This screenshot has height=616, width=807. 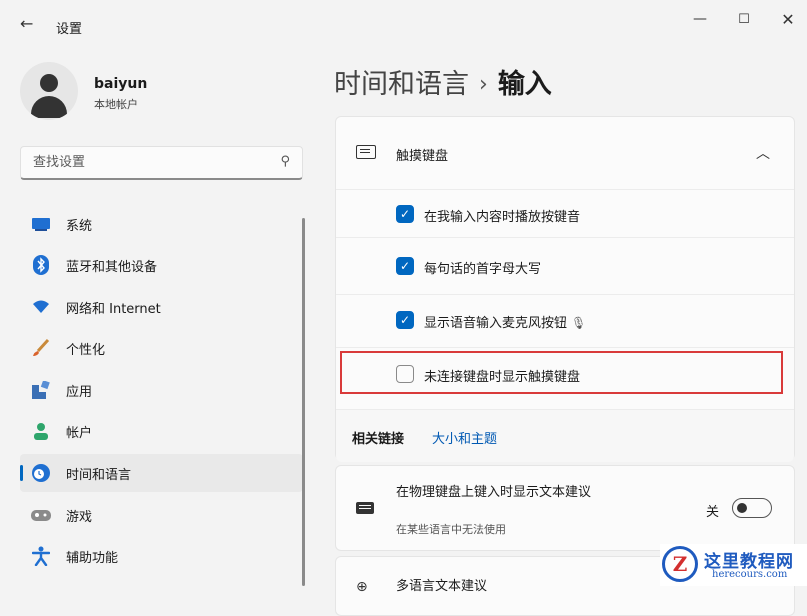 What do you see at coordinates (41, 224) in the screenshot?
I see `system-display-icon` at bounding box center [41, 224].